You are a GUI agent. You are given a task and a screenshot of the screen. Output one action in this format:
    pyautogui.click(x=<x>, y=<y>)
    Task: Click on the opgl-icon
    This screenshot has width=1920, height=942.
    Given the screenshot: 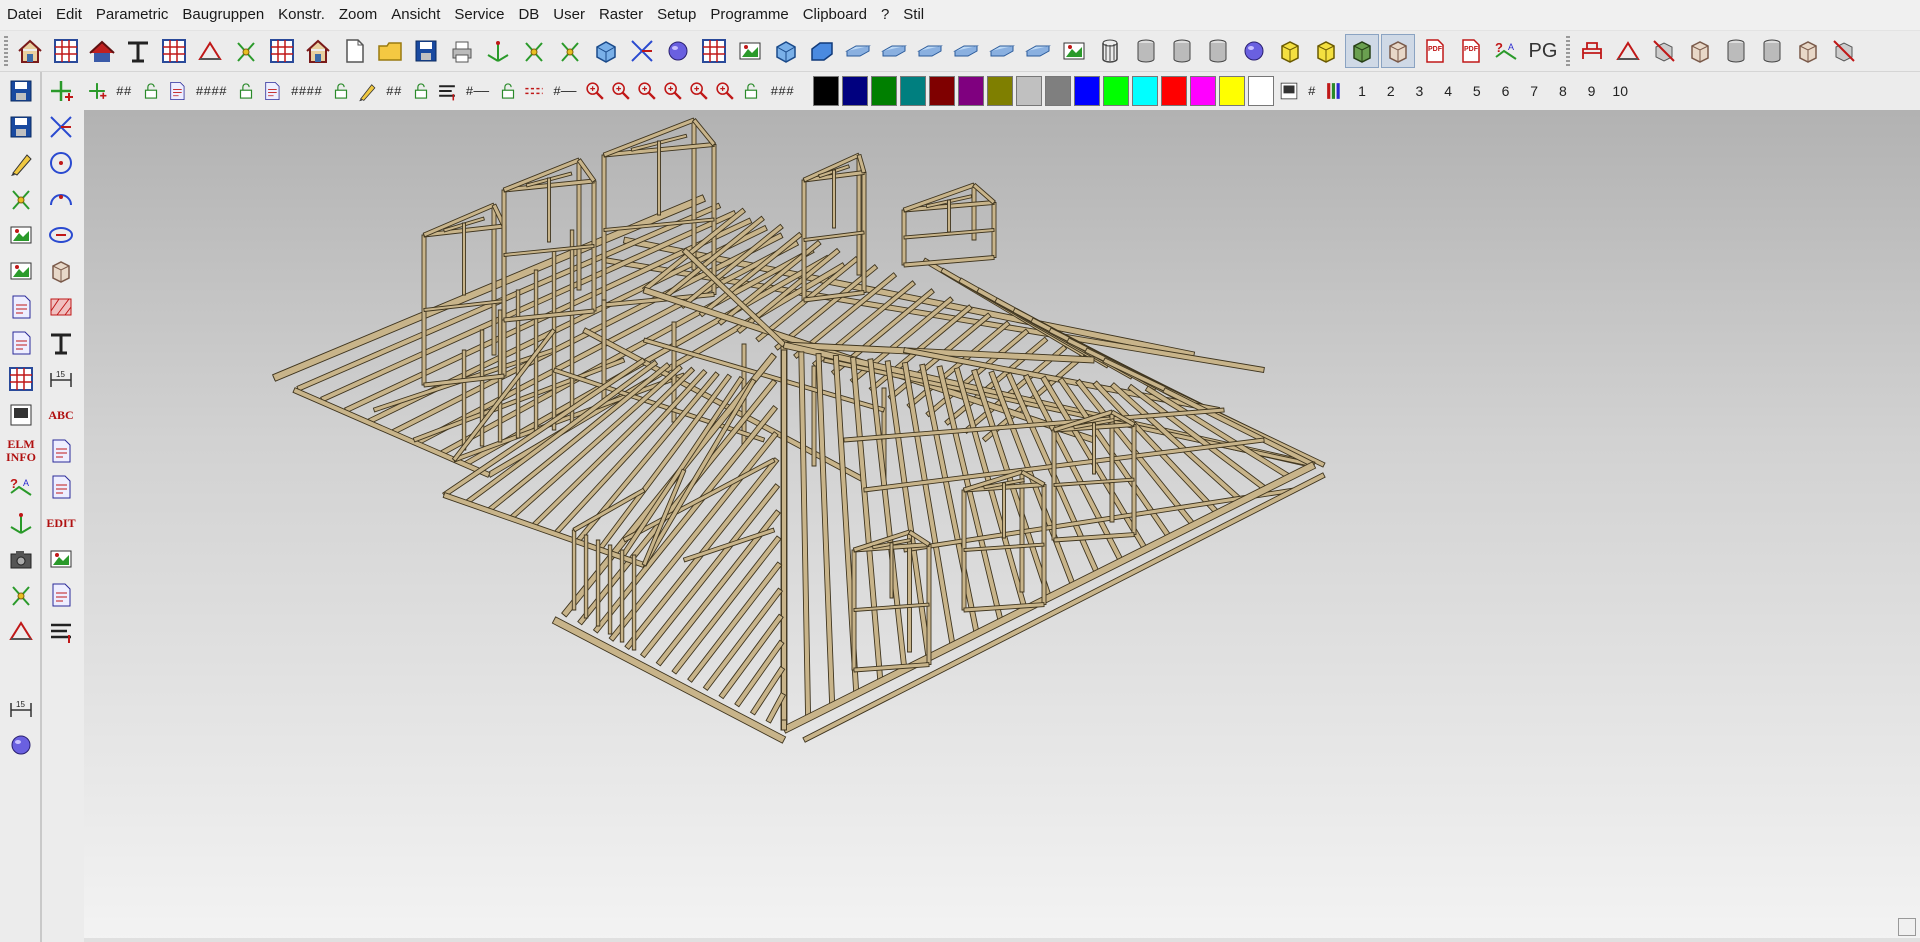 What is the action you would take?
    pyautogui.click(x=21, y=745)
    